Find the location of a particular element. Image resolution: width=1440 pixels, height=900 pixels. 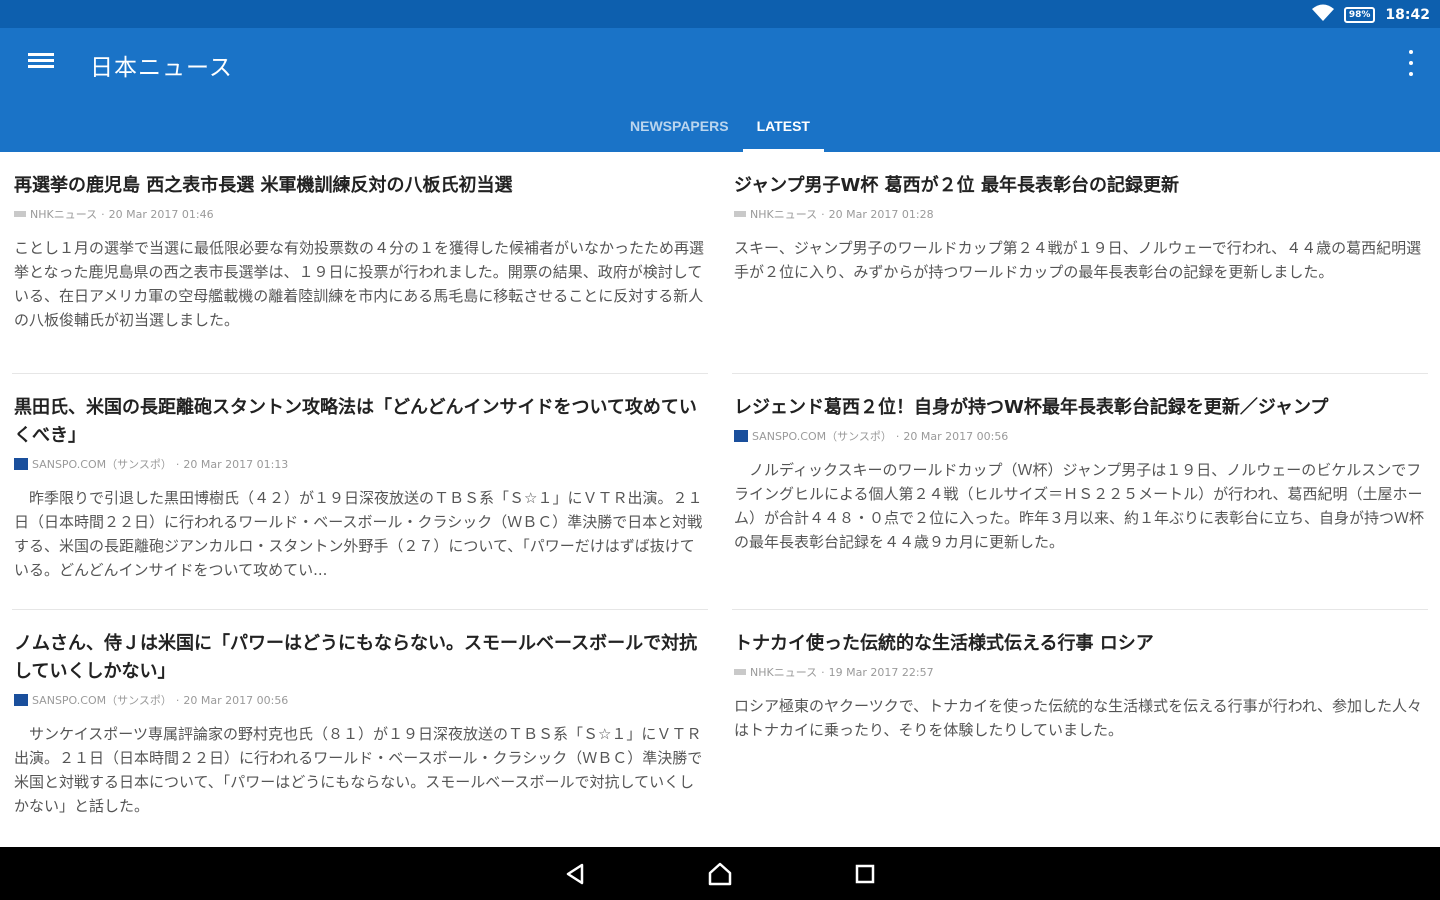

status-indicators: 98% 18:42 is located at coordinates (1370, 15).